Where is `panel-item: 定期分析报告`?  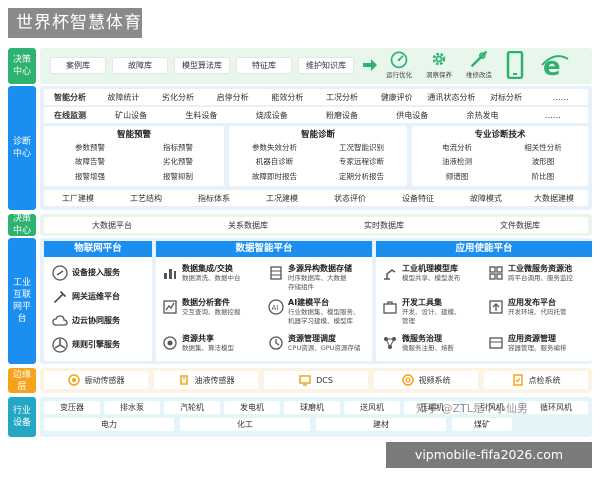 panel-item: 定期分析报告 is located at coordinates (361, 176).